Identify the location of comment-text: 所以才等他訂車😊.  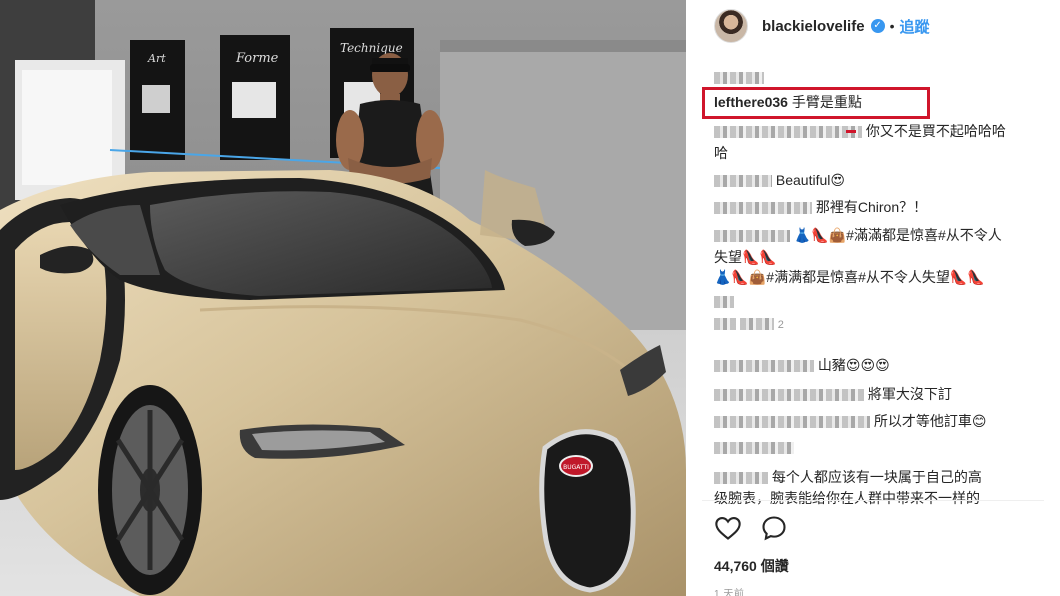
(930, 421).